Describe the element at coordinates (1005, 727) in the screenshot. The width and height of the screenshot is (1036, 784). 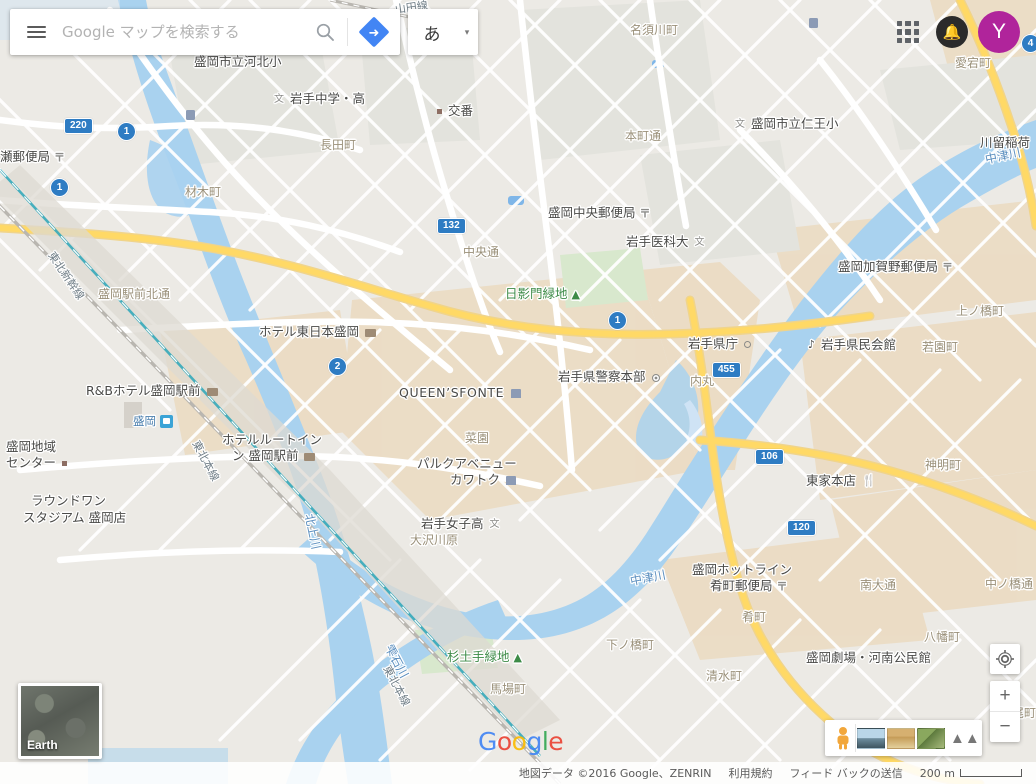
I see `zoom-out-button: −` at that location.